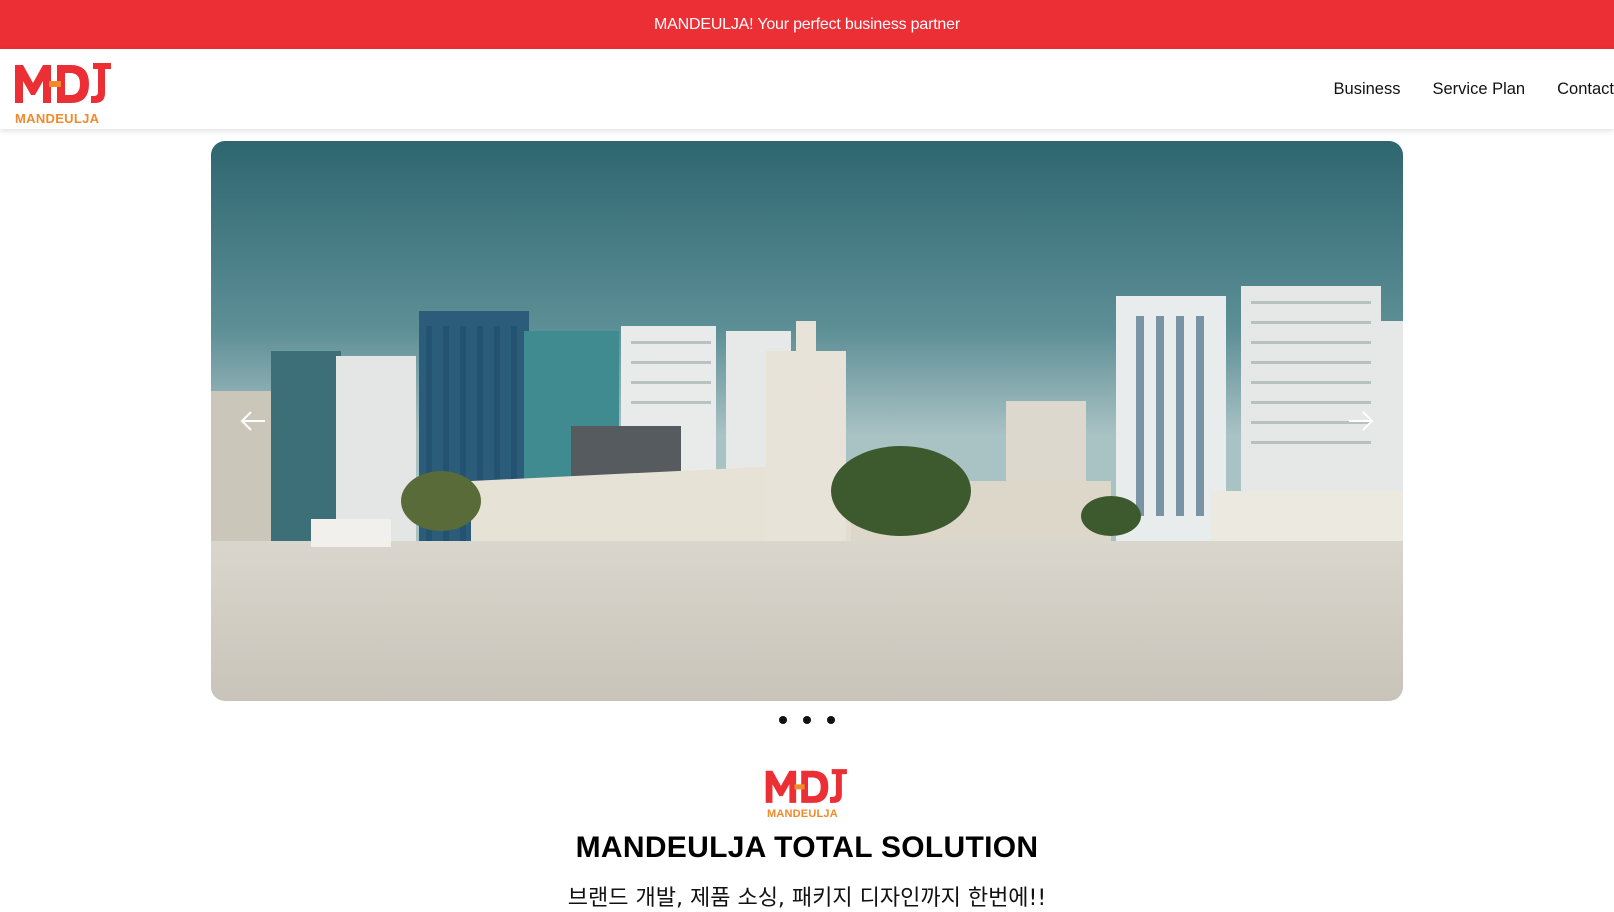  What do you see at coordinates (1478, 89) in the screenshot?
I see `nav-service-plan: Service Plan` at bounding box center [1478, 89].